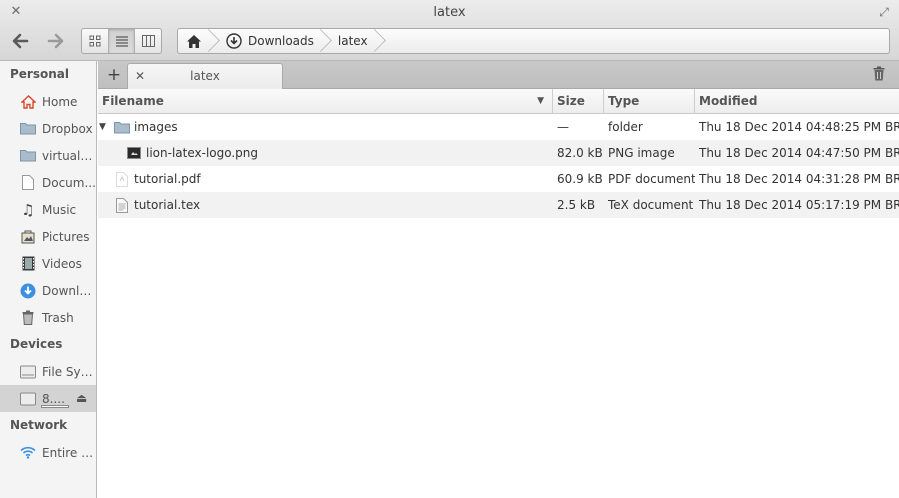 Image resolution: width=899 pixels, height=498 pixels. I want to click on sidebar-item-trash: Trash, so click(48, 317).